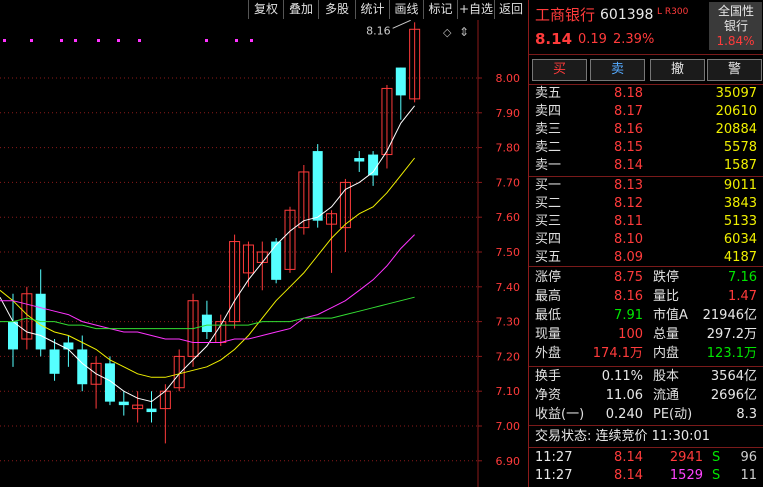  Describe the element at coordinates (622, 376) in the screenshot. I see `stat-value: 0.11%` at that location.